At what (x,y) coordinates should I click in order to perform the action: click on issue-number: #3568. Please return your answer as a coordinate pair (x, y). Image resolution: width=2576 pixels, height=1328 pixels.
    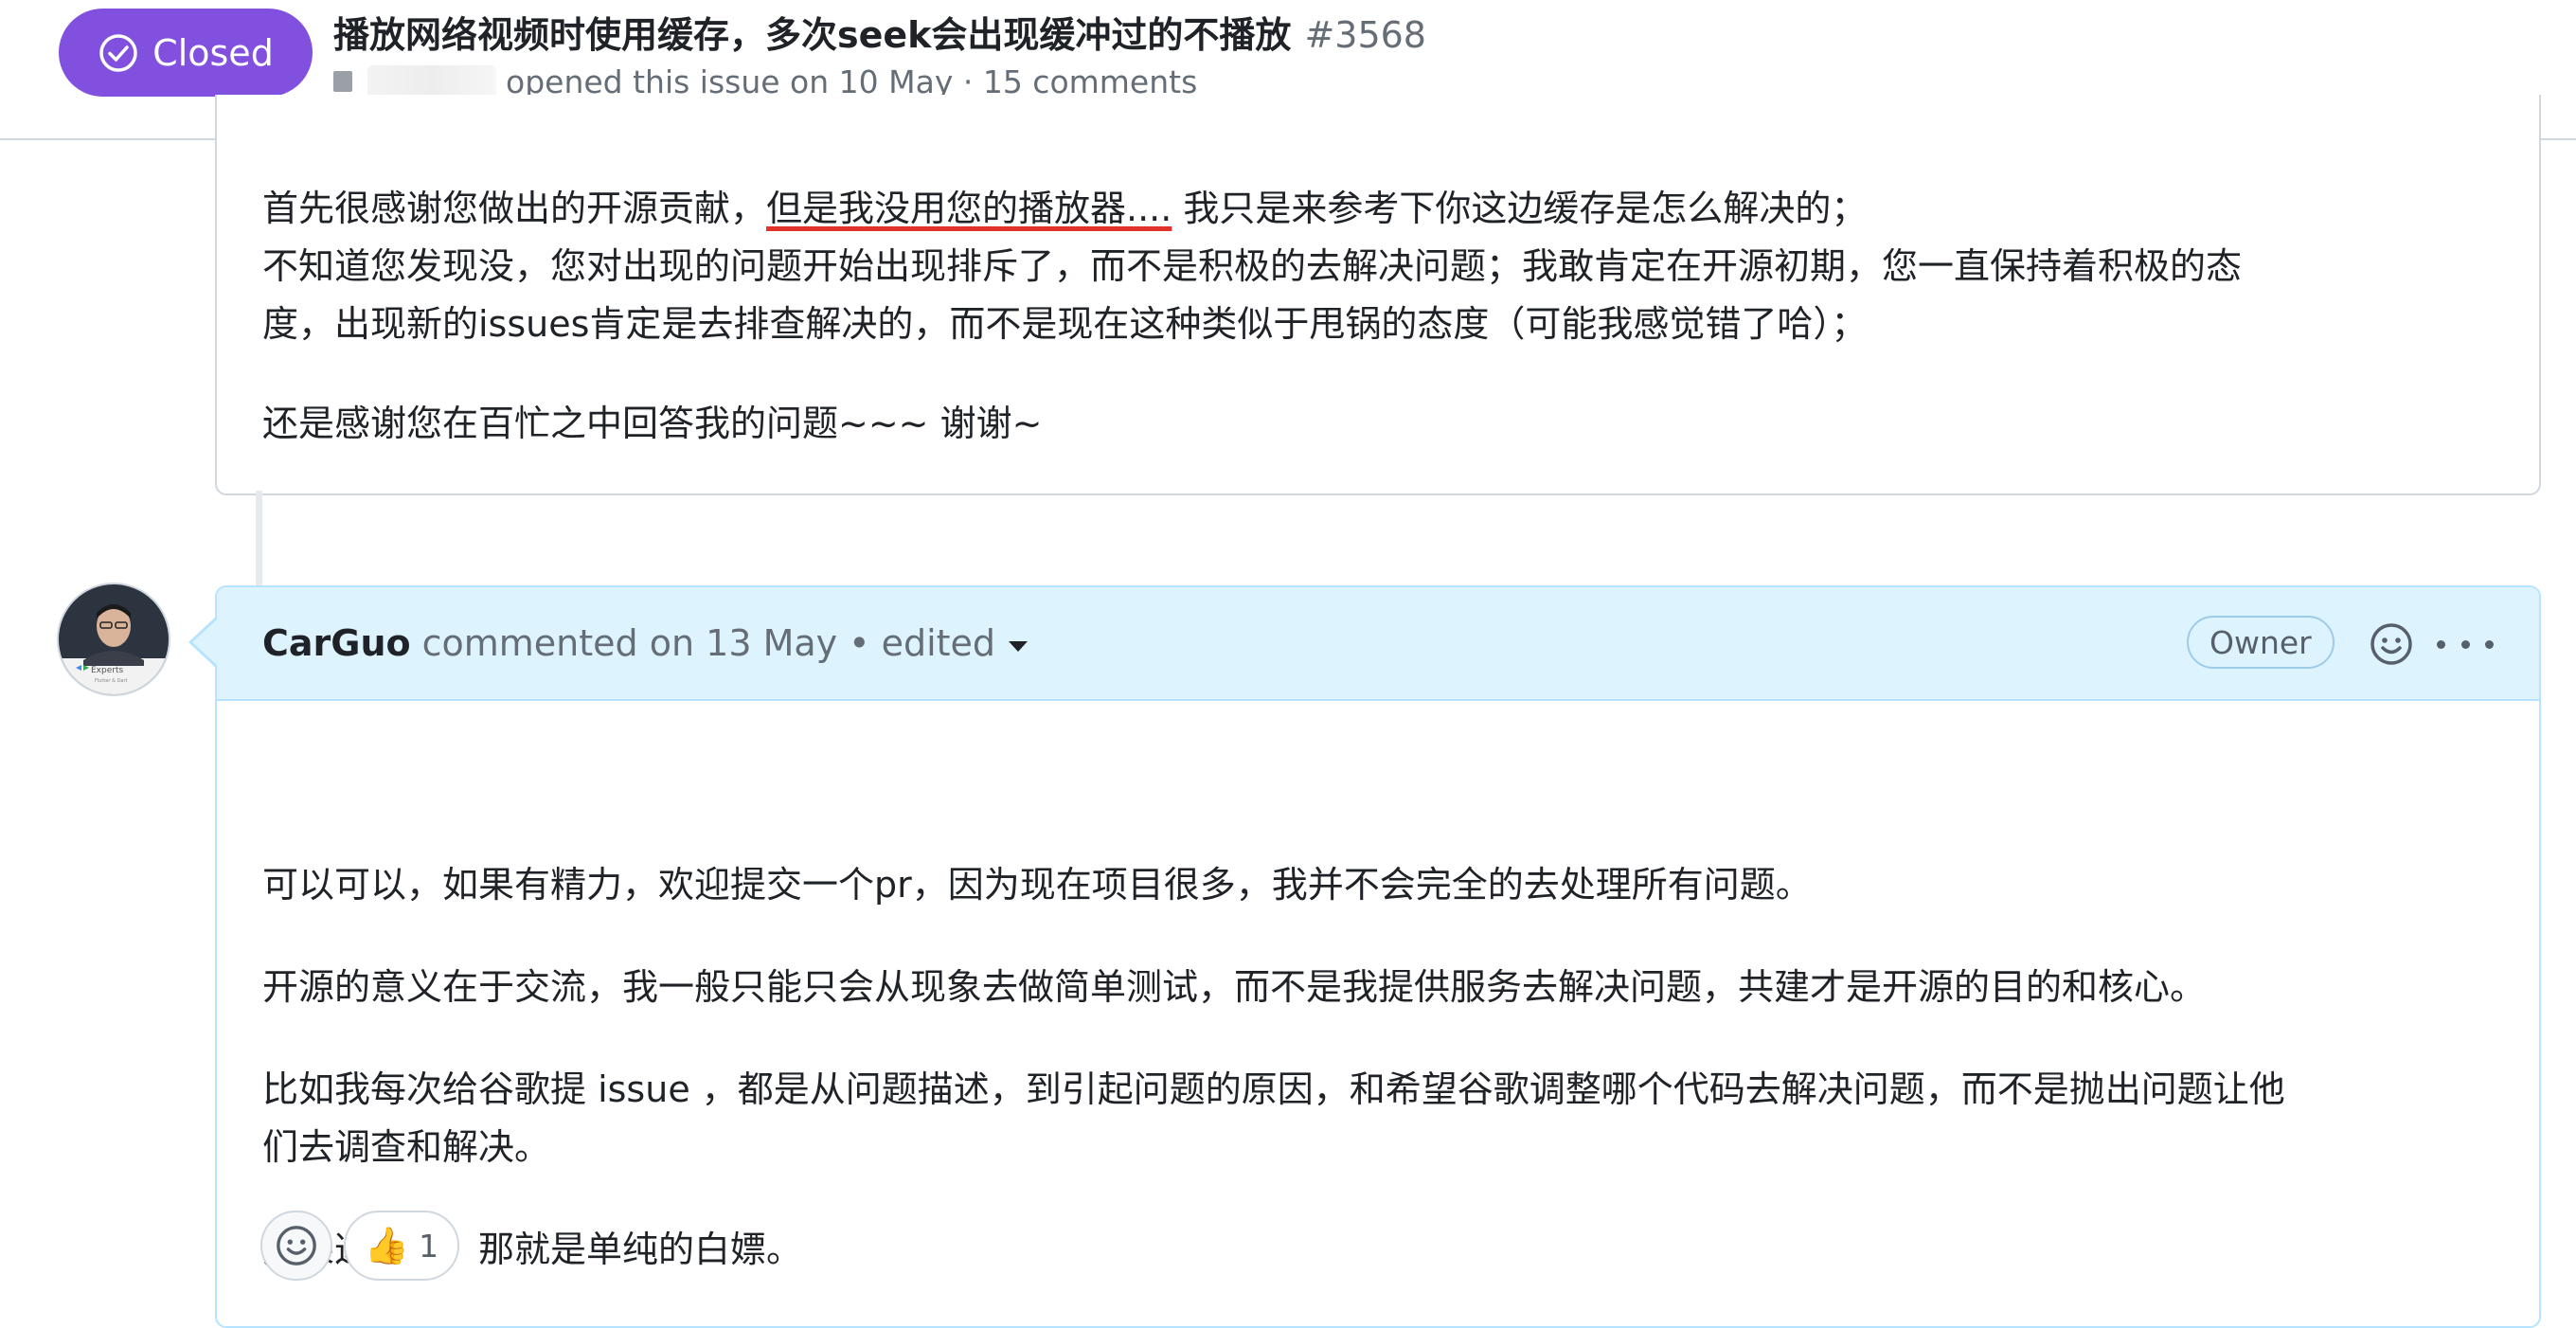
    Looking at the image, I should click on (1365, 35).